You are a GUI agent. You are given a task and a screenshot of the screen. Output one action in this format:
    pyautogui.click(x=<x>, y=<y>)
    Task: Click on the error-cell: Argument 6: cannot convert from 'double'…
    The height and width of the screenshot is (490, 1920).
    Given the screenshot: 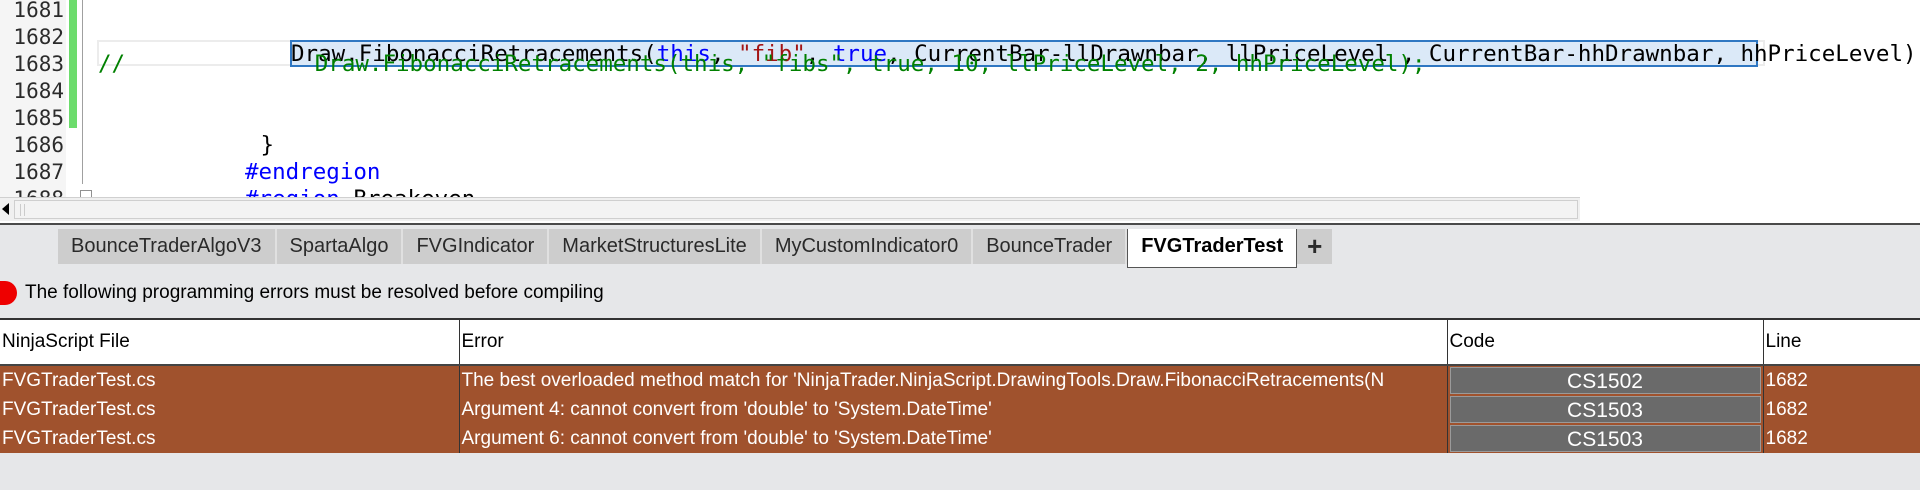 What is the action you would take?
    pyautogui.click(x=952, y=438)
    